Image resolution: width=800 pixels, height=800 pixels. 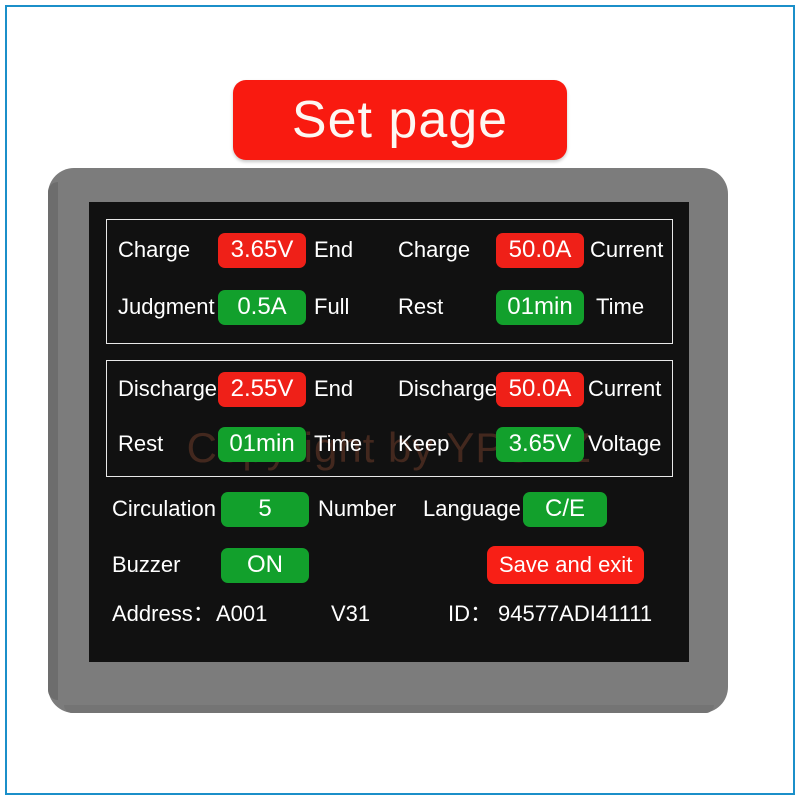 I want to click on charge-row-full-judgment: Judgment 0.5A Full Rest 01min Time, so click(x=389, y=307).